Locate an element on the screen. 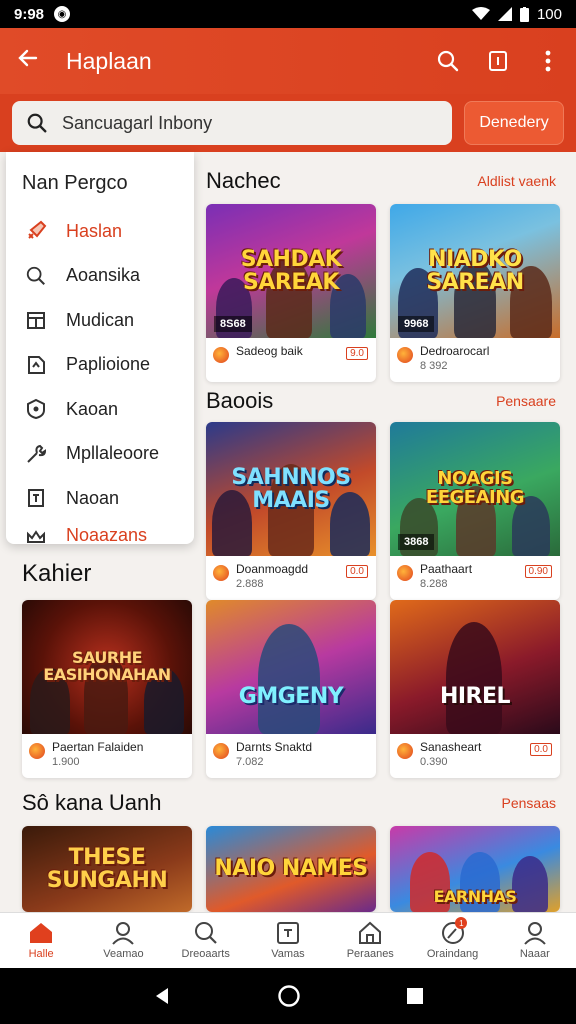 This screenshot has width=576, height=1024. menu-item-mudican: Mudican is located at coordinates (100, 320).